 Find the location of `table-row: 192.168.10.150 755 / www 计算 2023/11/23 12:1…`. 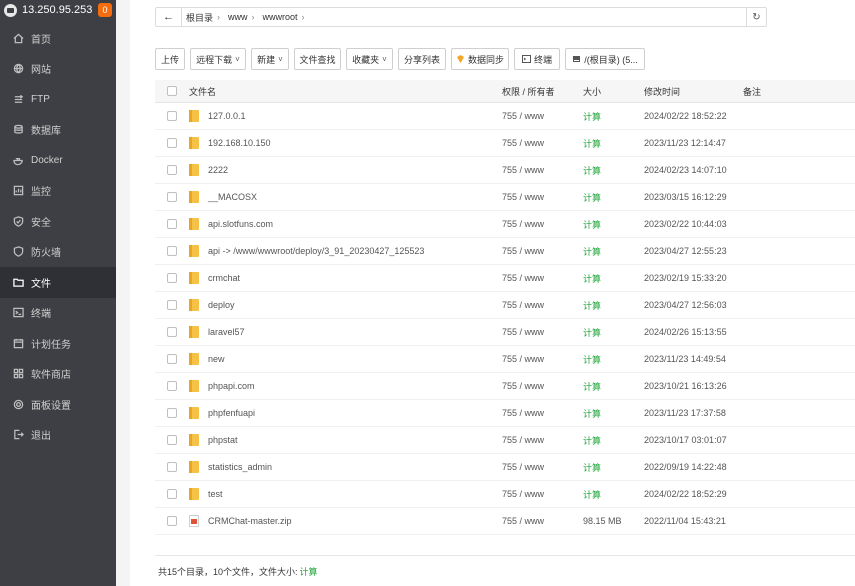

table-row: 192.168.10.150 755 / www 计算 2023/11/23 12:1… is located at coordinates (505, 143).